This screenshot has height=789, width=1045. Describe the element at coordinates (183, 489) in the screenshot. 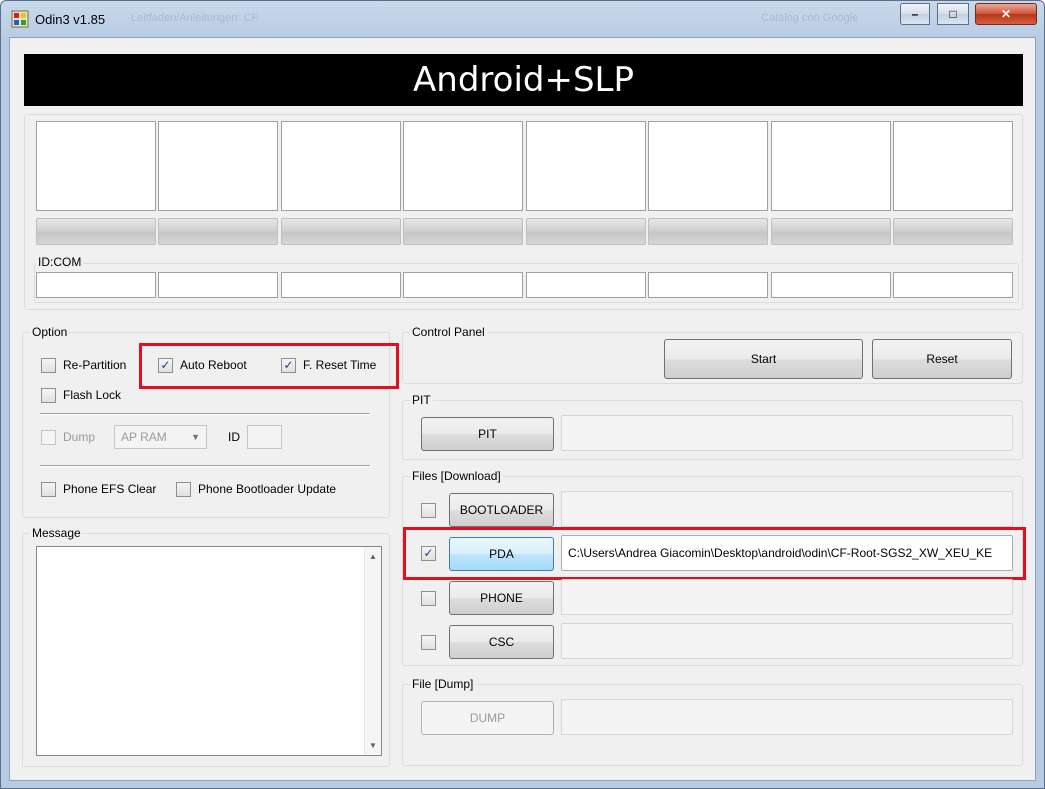

I see `phone-bootloader-update-checkbox` at that location.